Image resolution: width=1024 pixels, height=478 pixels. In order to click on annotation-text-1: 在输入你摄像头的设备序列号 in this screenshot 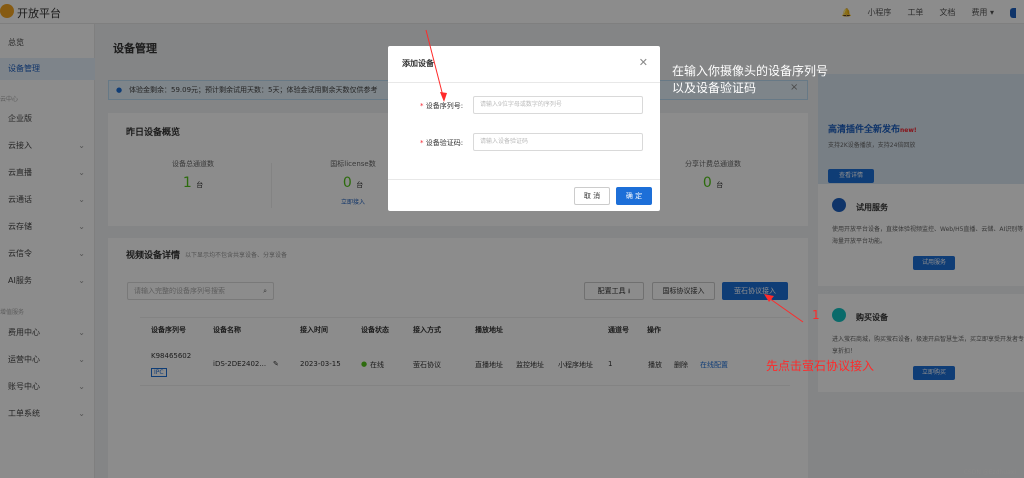, I will do `click(750, 71)`.